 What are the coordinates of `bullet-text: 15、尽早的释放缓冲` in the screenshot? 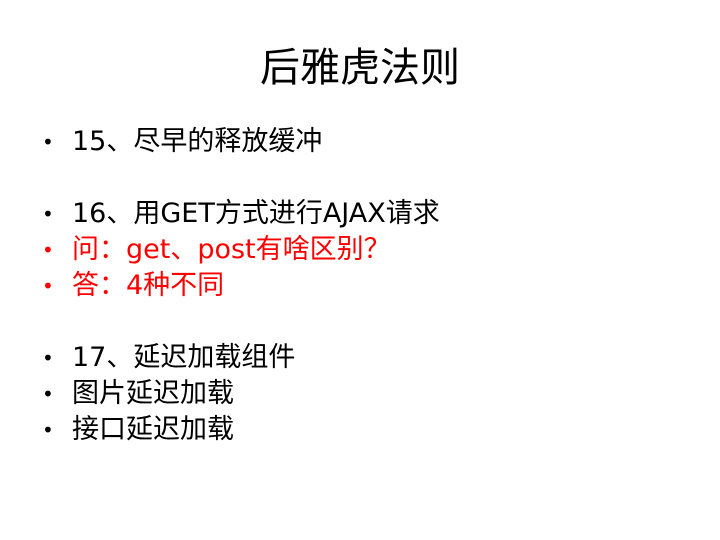 It's located at (197, 141).